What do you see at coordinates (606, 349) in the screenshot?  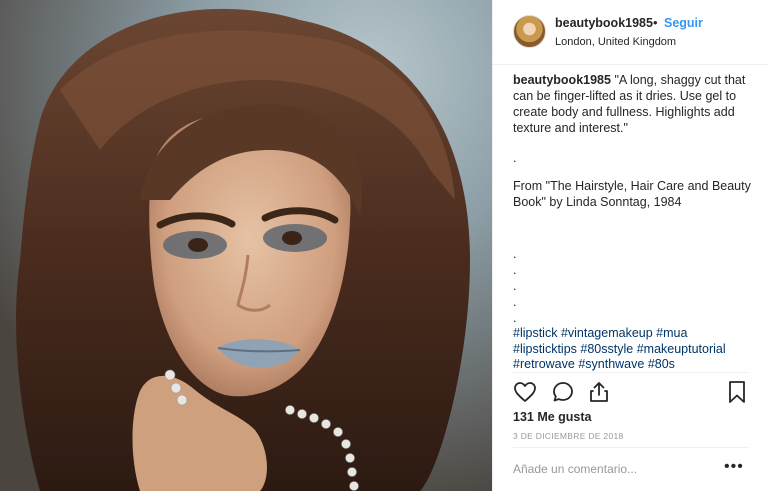 I see `hashtag-link: #80sstyle` at bounding box center [606, 349].